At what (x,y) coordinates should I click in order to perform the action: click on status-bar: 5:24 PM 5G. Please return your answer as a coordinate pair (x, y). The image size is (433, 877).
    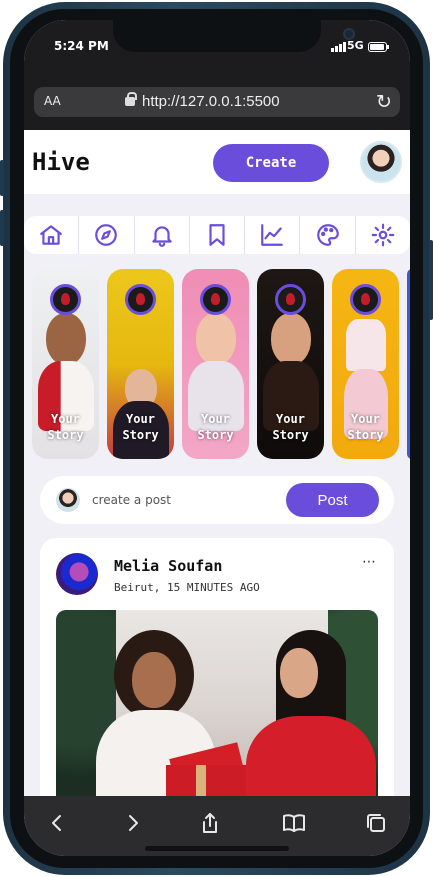
    Looking at the image, I should click on (217, 45).